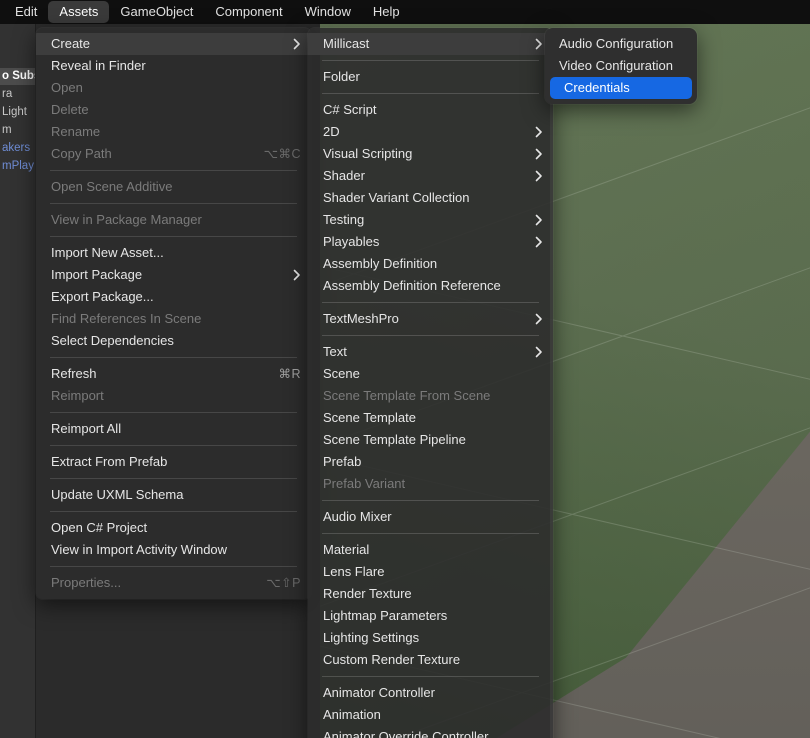  Describe the element at coordinates (79, 12) in the screenshot. I see `menubar-item-assets: Assets` at that location.